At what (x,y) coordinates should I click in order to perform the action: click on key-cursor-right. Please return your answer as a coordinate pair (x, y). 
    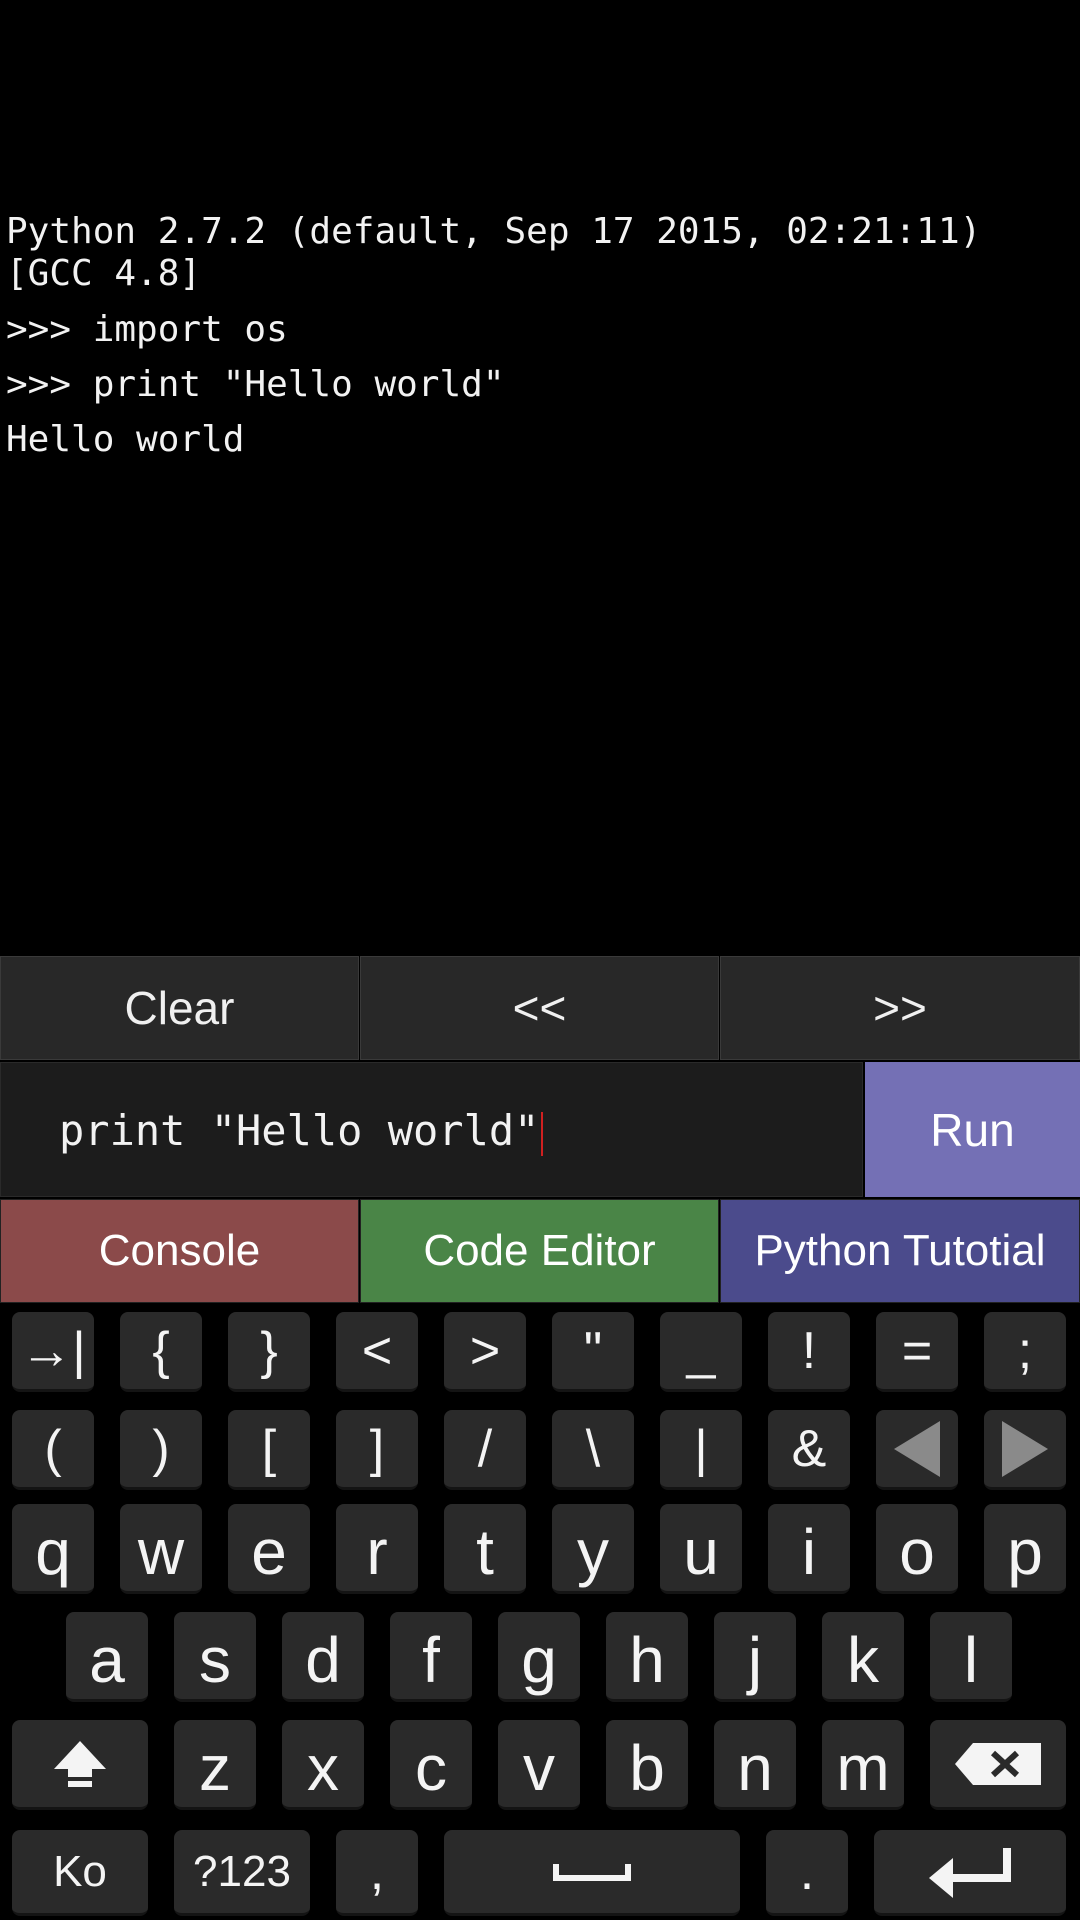
    Looking at the image, I should click on (1025, 1450).